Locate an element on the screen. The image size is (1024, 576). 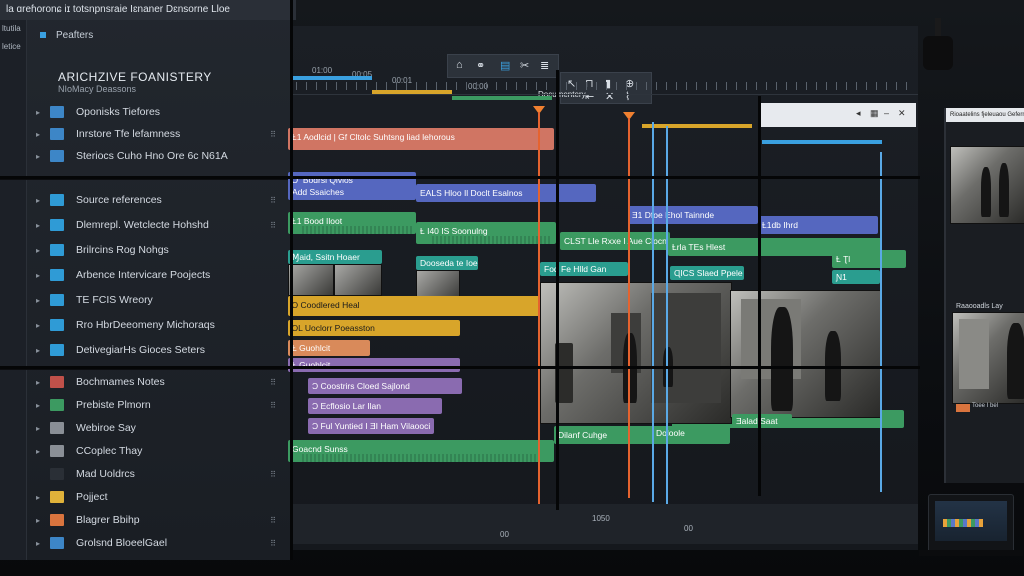
project-item-label: Dlemrepl. Wetclecte Hohshd is located at coordinates (142, 225).